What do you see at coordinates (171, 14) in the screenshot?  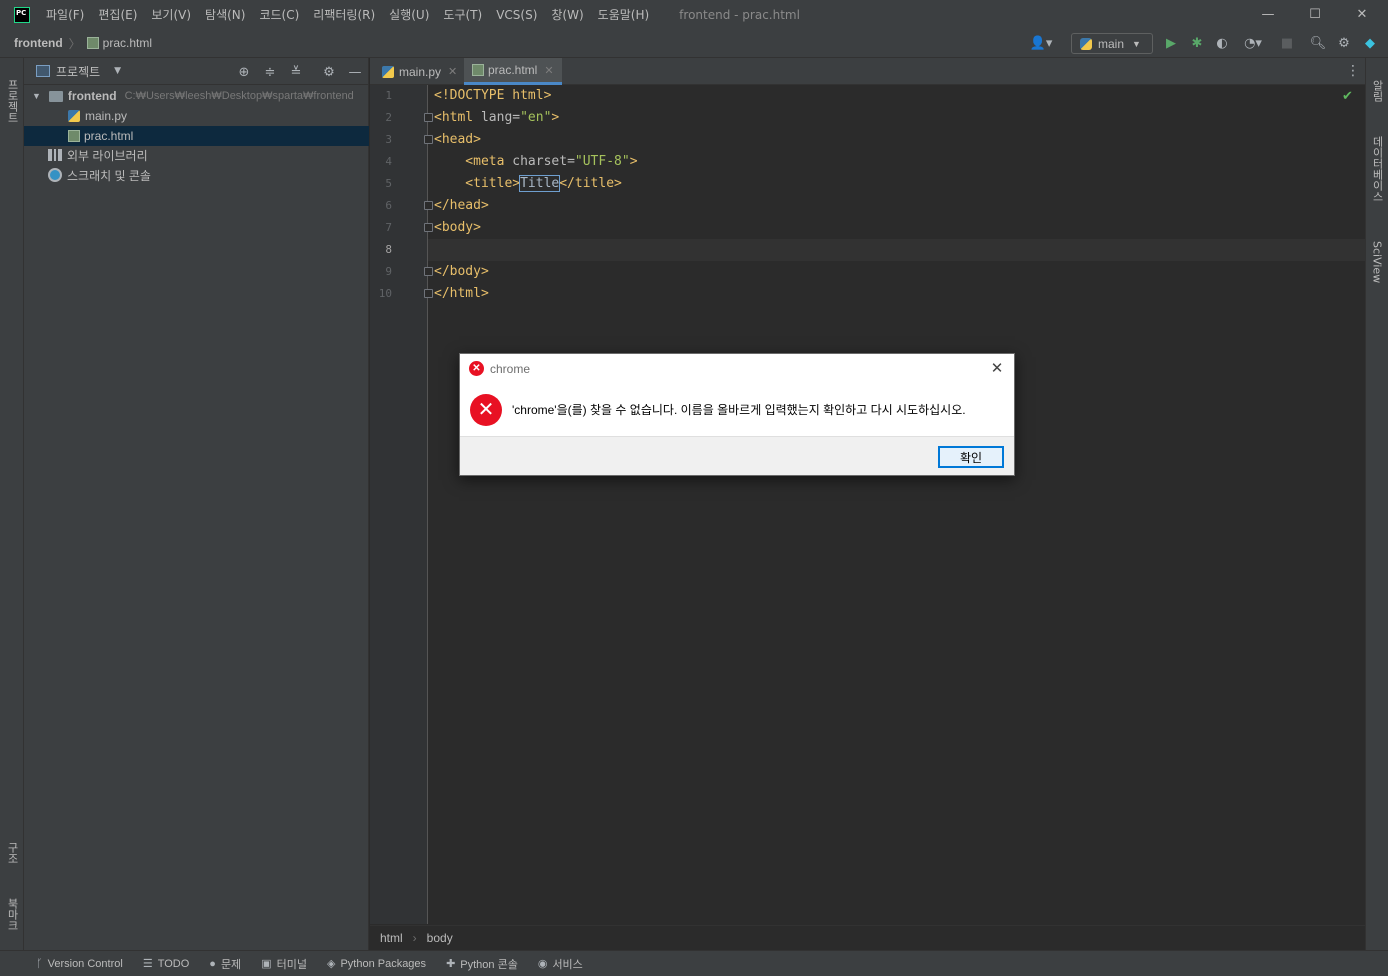 I see `menu-view: 보기(V)` at bounding box center [171, 14].